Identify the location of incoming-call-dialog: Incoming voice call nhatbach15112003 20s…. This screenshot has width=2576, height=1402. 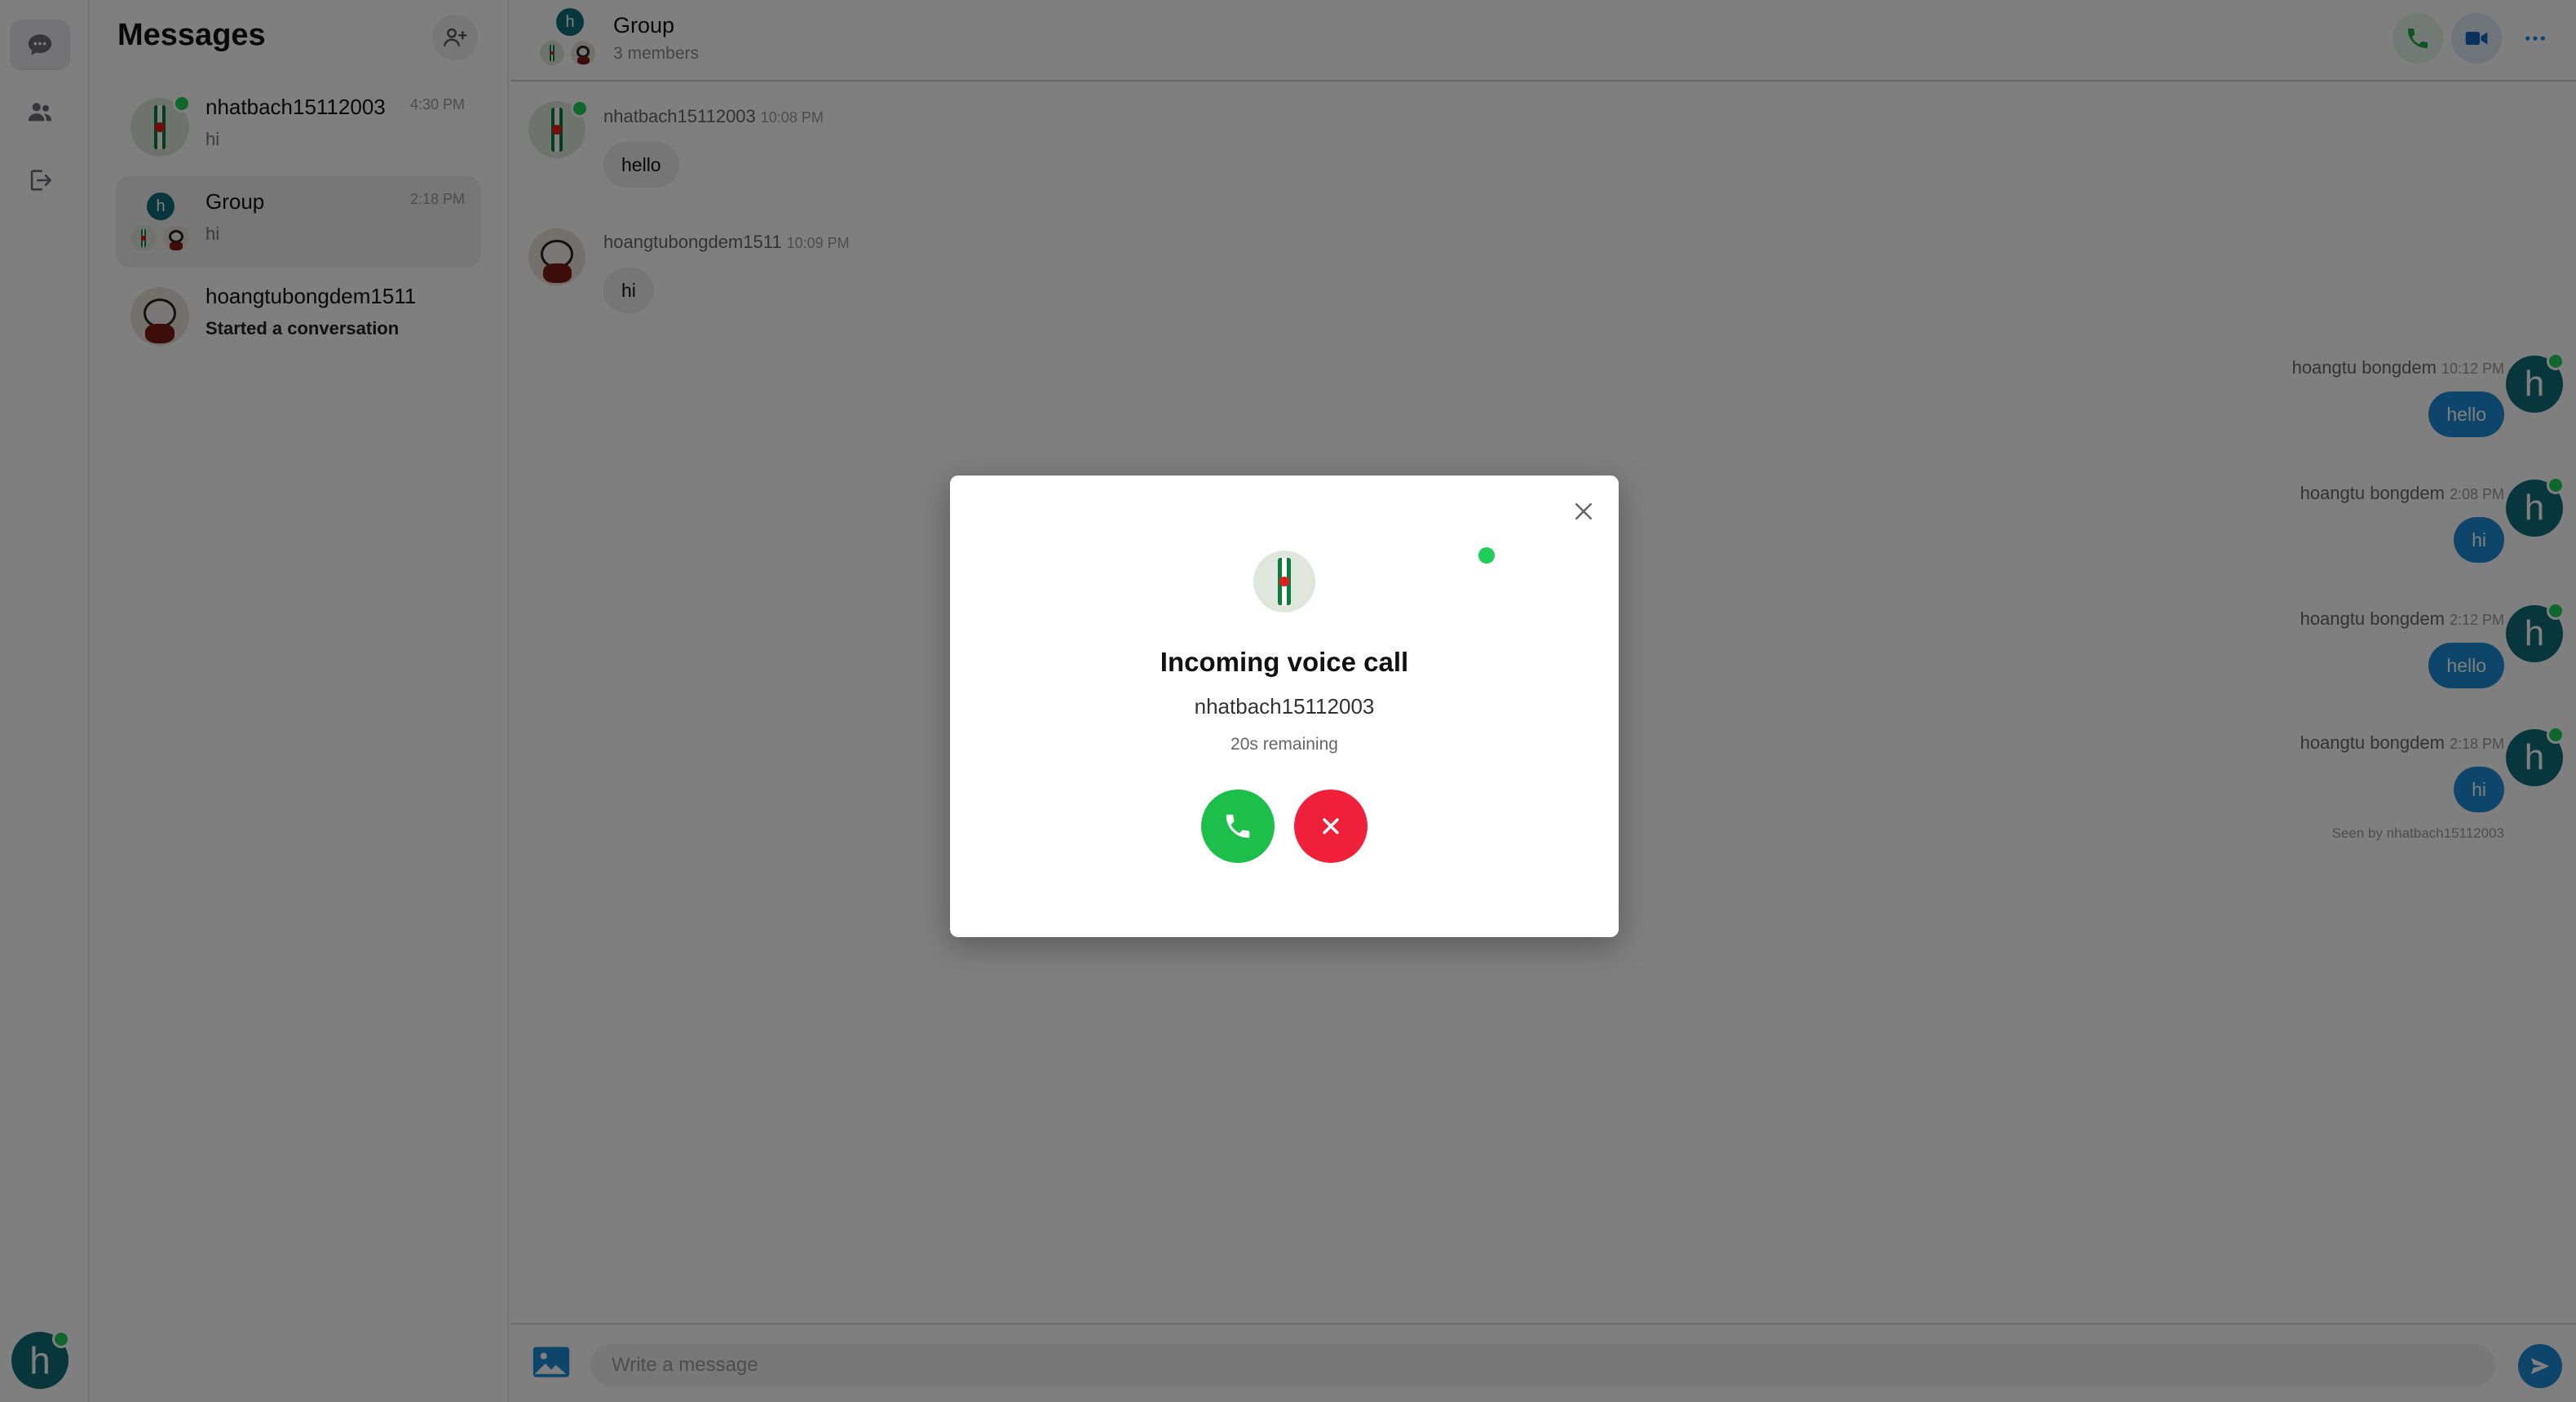
(1284, 706).